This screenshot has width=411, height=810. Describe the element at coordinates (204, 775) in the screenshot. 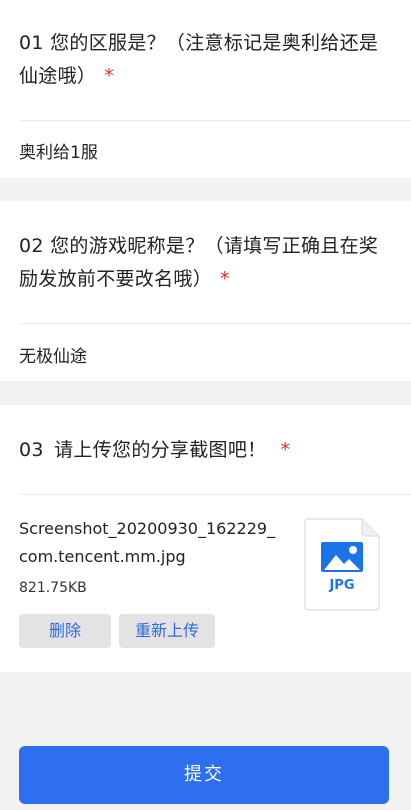

I see `submit-button: 提交` at that location.